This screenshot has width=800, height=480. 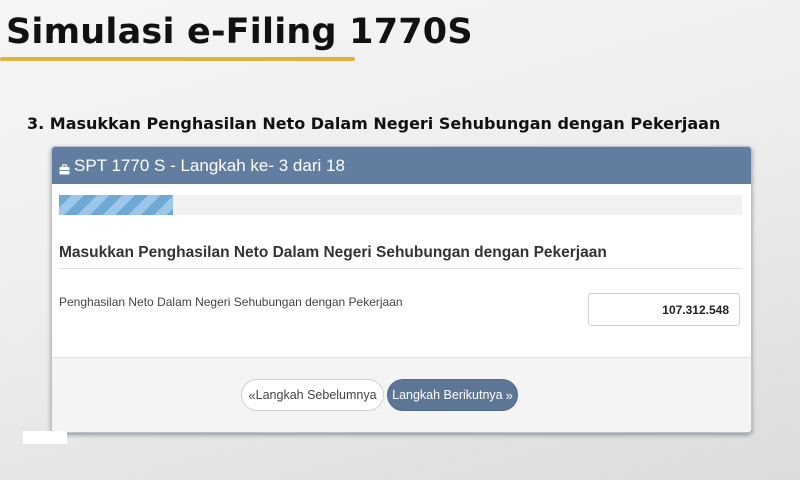 I want to click on next-step-label: Langkah Berikutnya, so click(x=447, y=395).